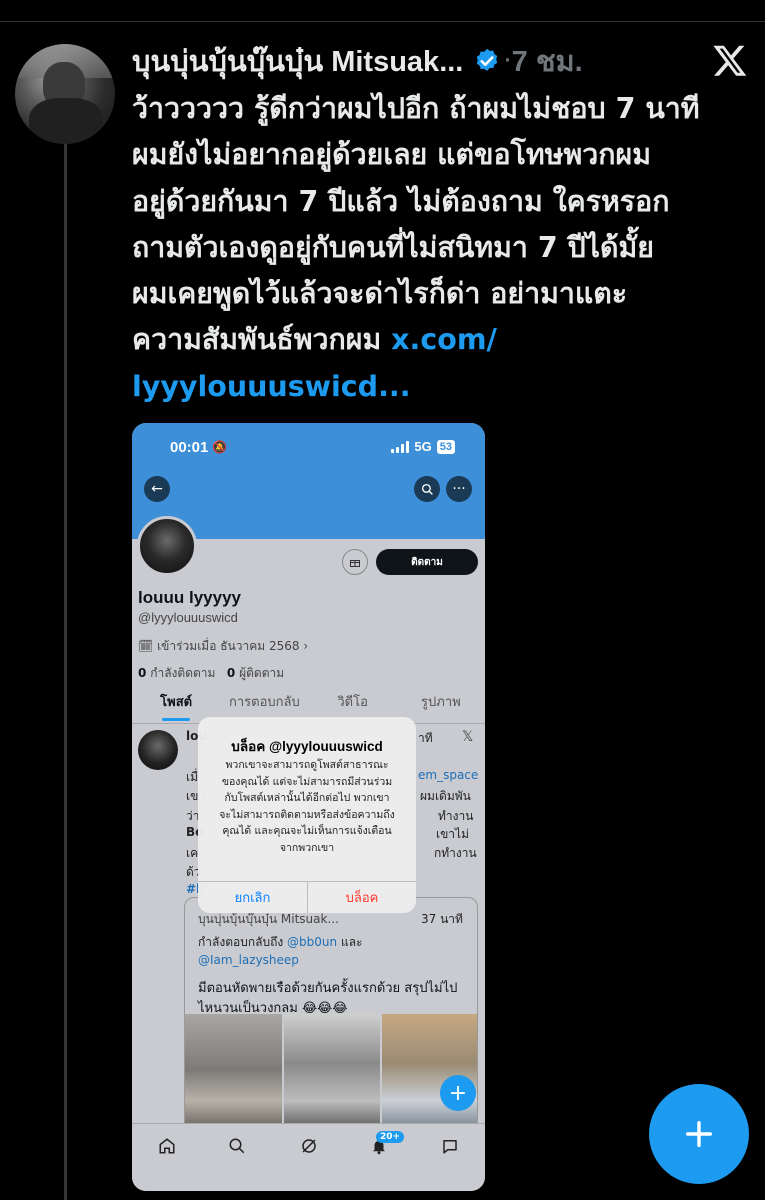  What do you see at coordinates (307, 765) in the screenshot?
I see `dialog-body-line: พวกเขาจะสามารถดูโพสต์สาธารณะ` at bounding box center [307, 765].